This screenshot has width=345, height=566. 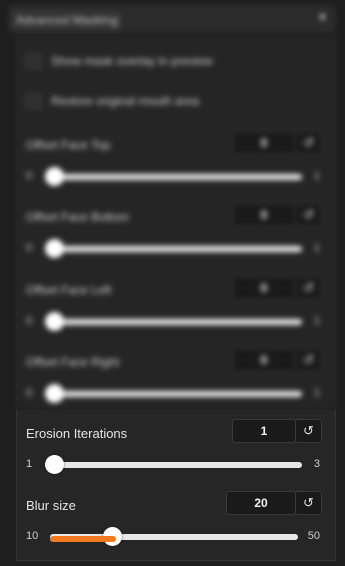 What do you see at coordinates (77, 433) in the screenshot?
I see `slider-label: Erosion Iterations` at bounding box center [77, 433].